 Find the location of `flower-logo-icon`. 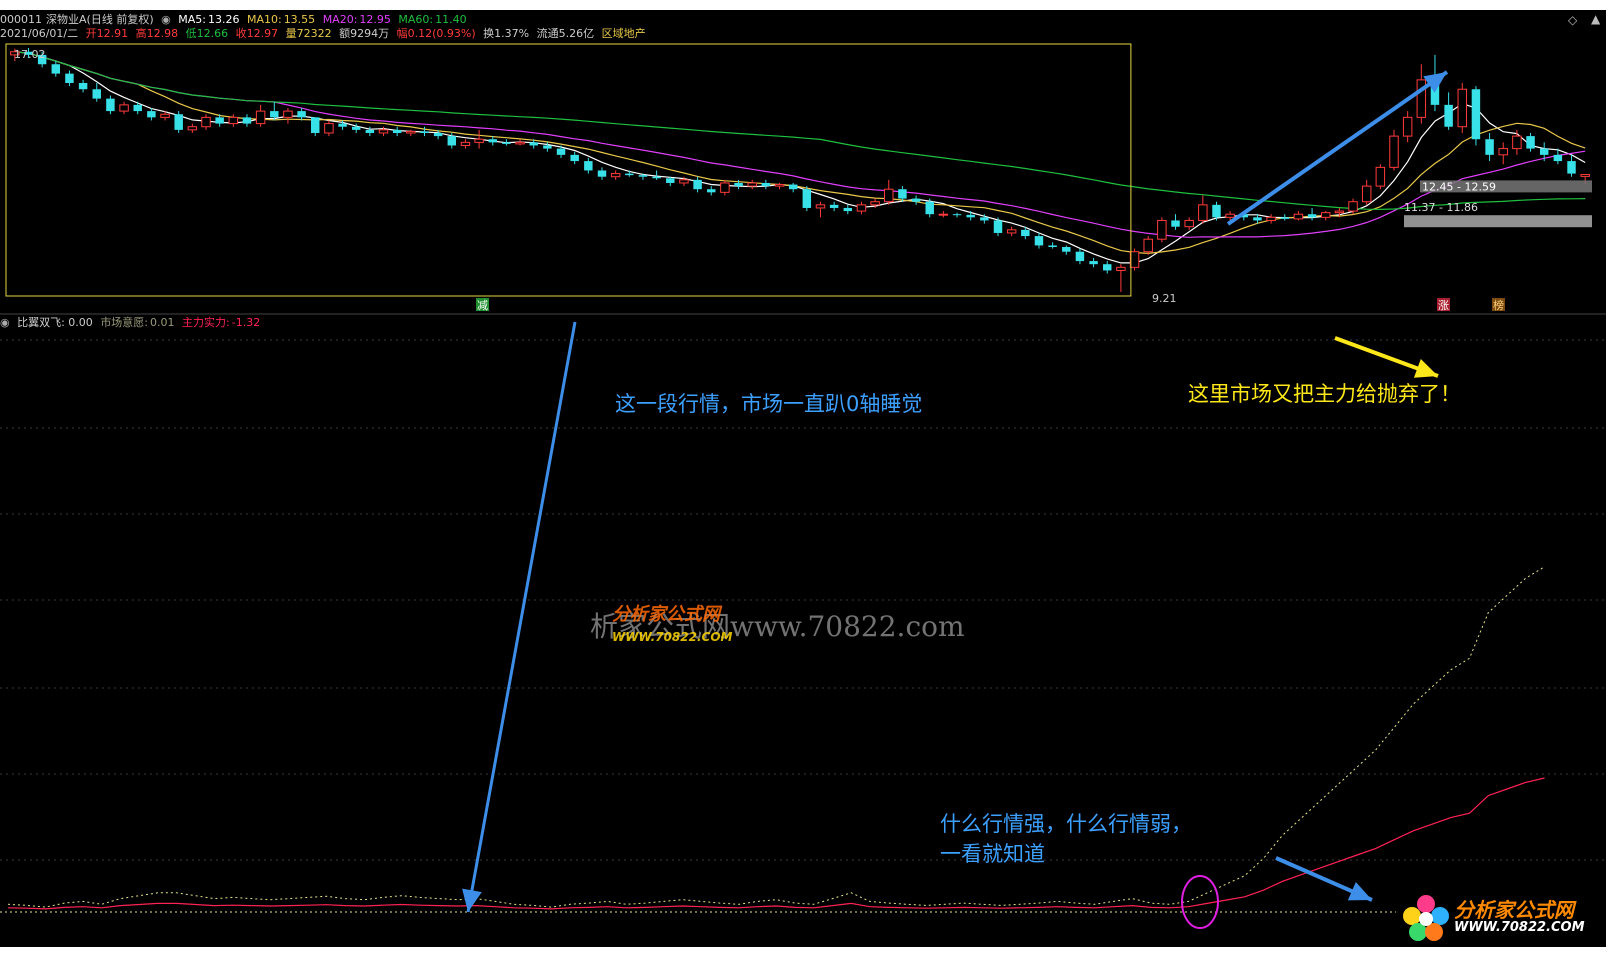

flower-logo-icon is located at coordinates (1426, 918).